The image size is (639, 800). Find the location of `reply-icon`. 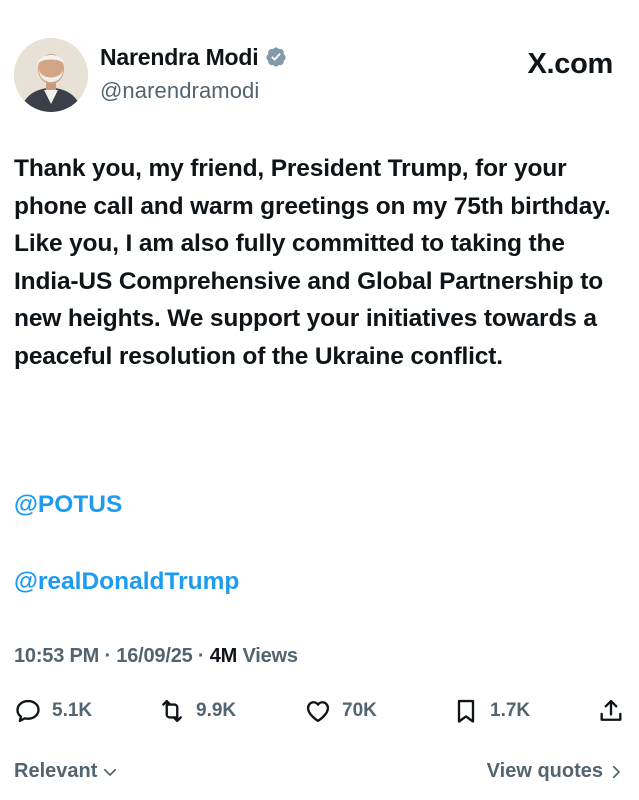

reply-icon is located at coordinates (28, 711).